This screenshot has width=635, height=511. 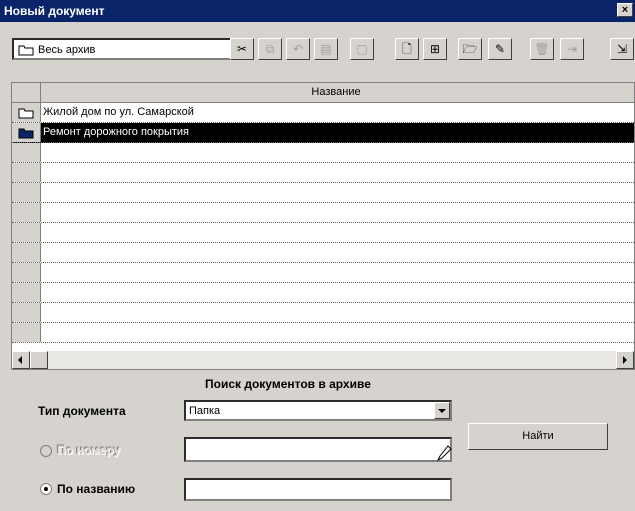 What do you see at coordinates (435, 49) in the screenshot?
I see `tree-button: ⊞` at bounding box center [435, 49].